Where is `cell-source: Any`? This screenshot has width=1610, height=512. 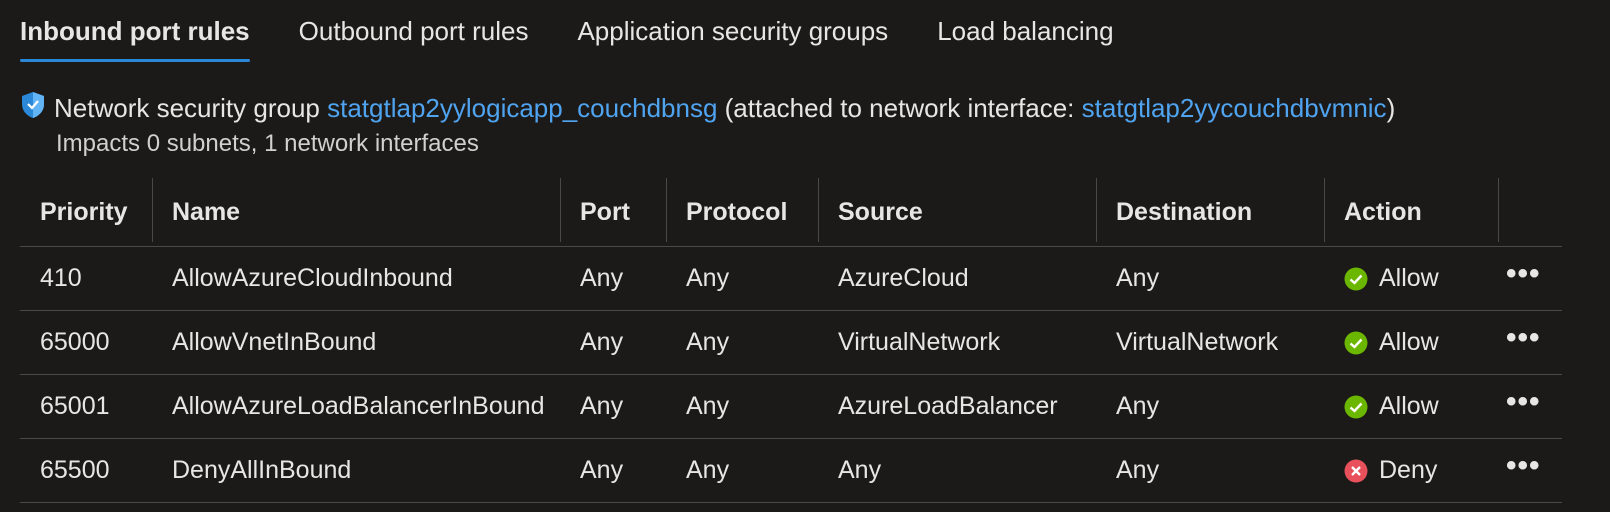 cell-source: Any is located at coordinates (860, 470).